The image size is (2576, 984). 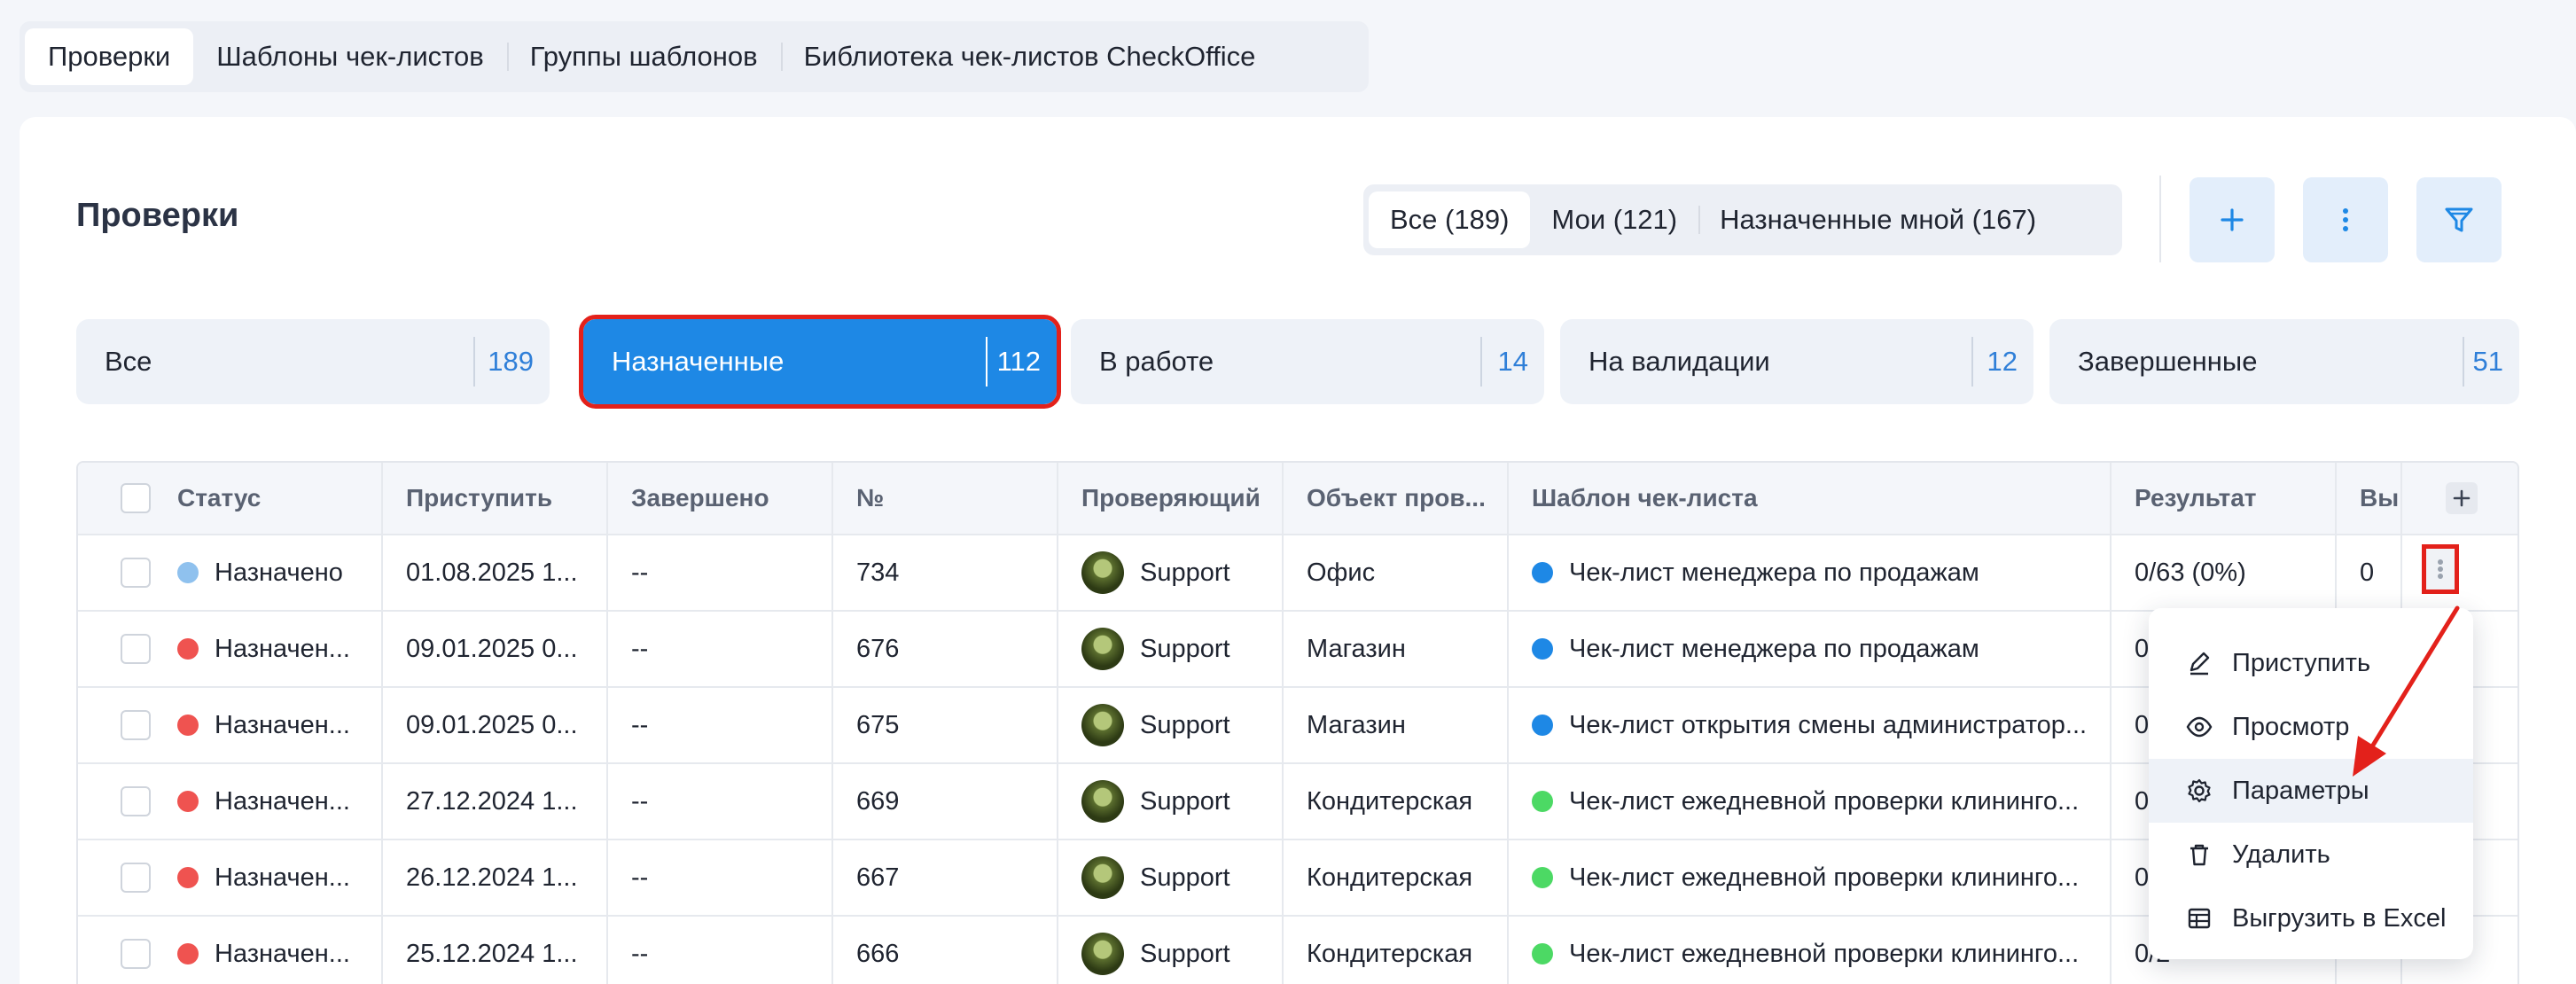 What do you see at coordinates (349, 56) in the screenshot?
I see `tab-checklist-templates: Шаблоны чек-листов` at bounding box center [349, 56].